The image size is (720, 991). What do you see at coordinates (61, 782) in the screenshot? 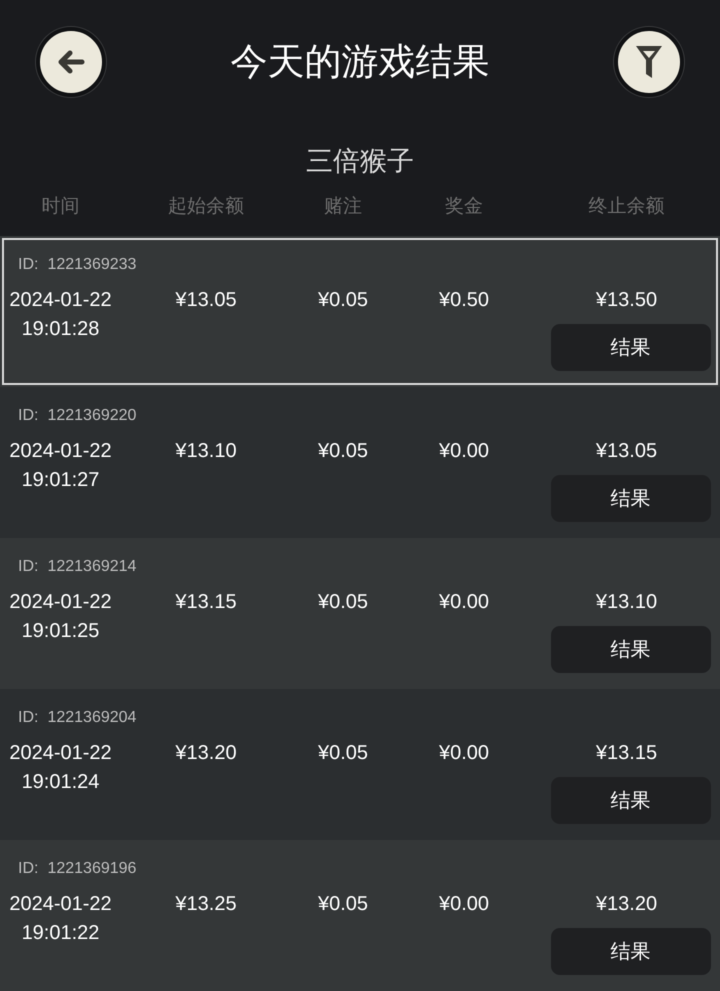
I see `time-text: 19:01:24` at bounding box center [61, 782].